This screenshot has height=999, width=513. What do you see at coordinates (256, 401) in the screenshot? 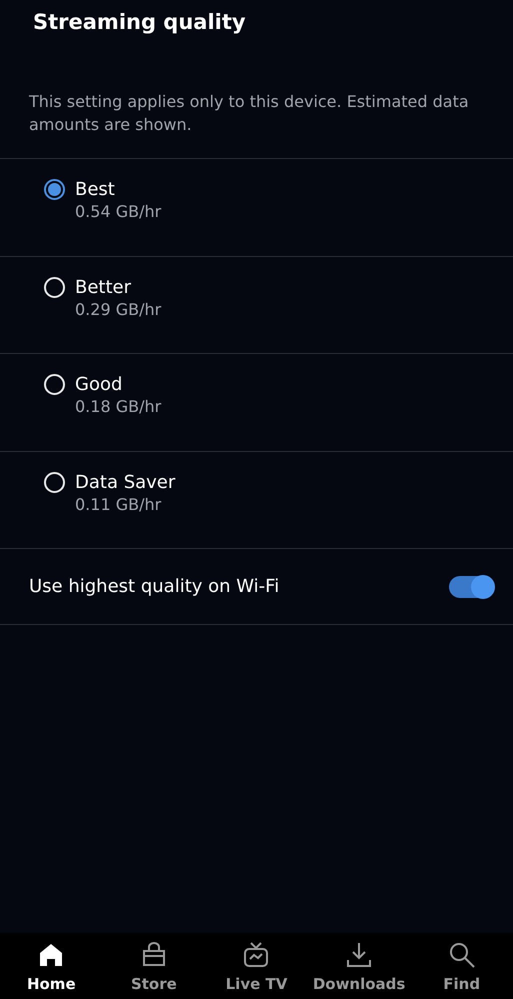
I see `quality-option: Good 0.18 GB/hr` at bounding box center [256, 401].